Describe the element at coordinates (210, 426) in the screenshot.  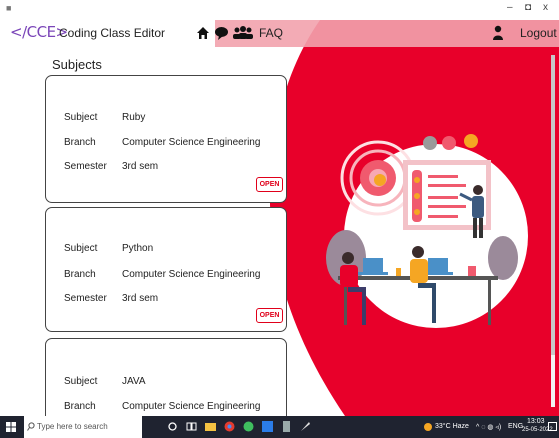
I see `file-explorer-icon` at that location.